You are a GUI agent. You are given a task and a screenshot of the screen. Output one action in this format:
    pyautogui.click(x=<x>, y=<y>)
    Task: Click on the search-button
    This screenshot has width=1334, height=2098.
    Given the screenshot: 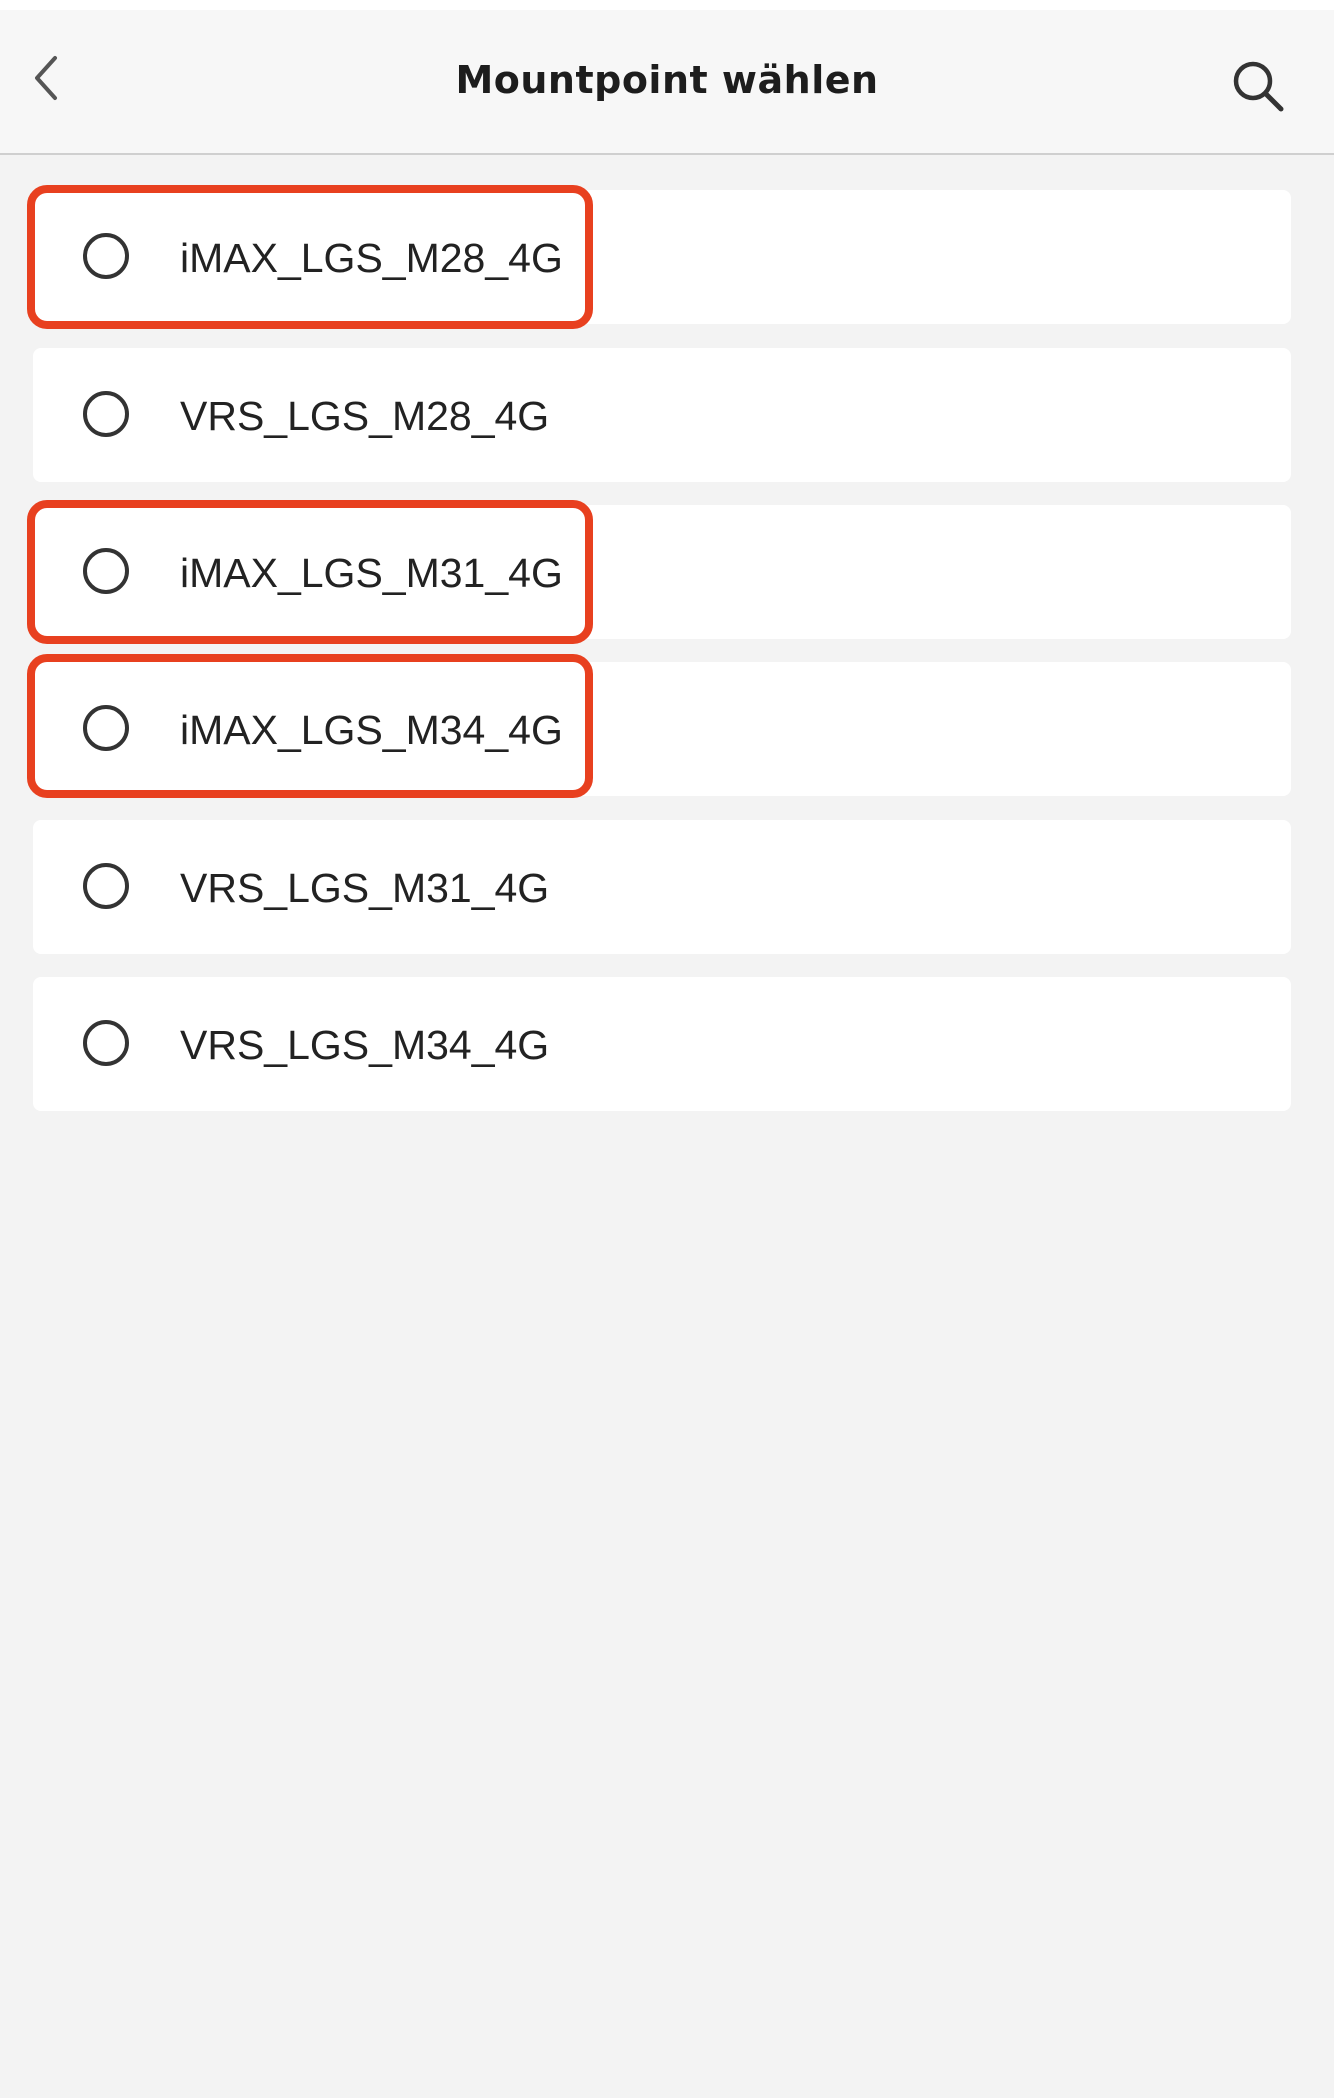 What is the action you would take?
    pyautogui.click(x=1258, y=86)
    